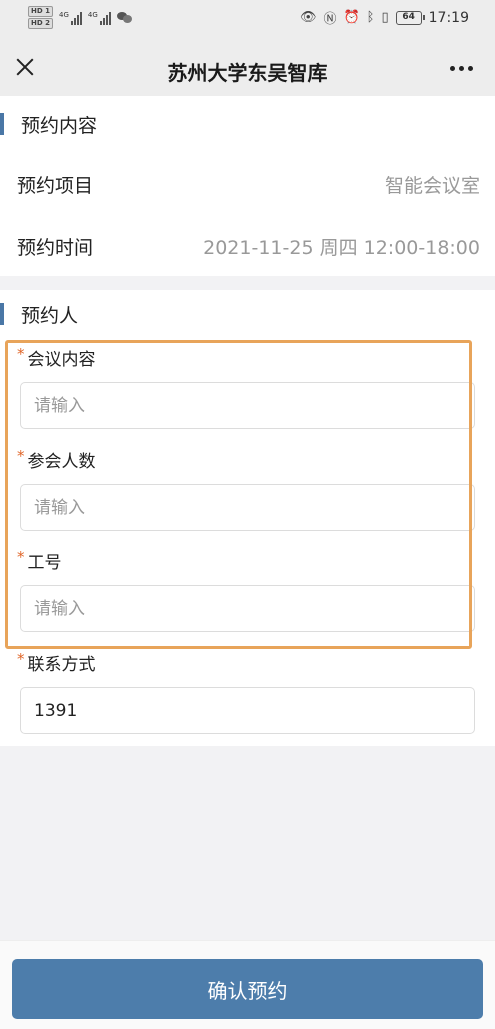 This screenshot has width=495, height=1029. I want to click on employee-id-input, so click(247, 608).